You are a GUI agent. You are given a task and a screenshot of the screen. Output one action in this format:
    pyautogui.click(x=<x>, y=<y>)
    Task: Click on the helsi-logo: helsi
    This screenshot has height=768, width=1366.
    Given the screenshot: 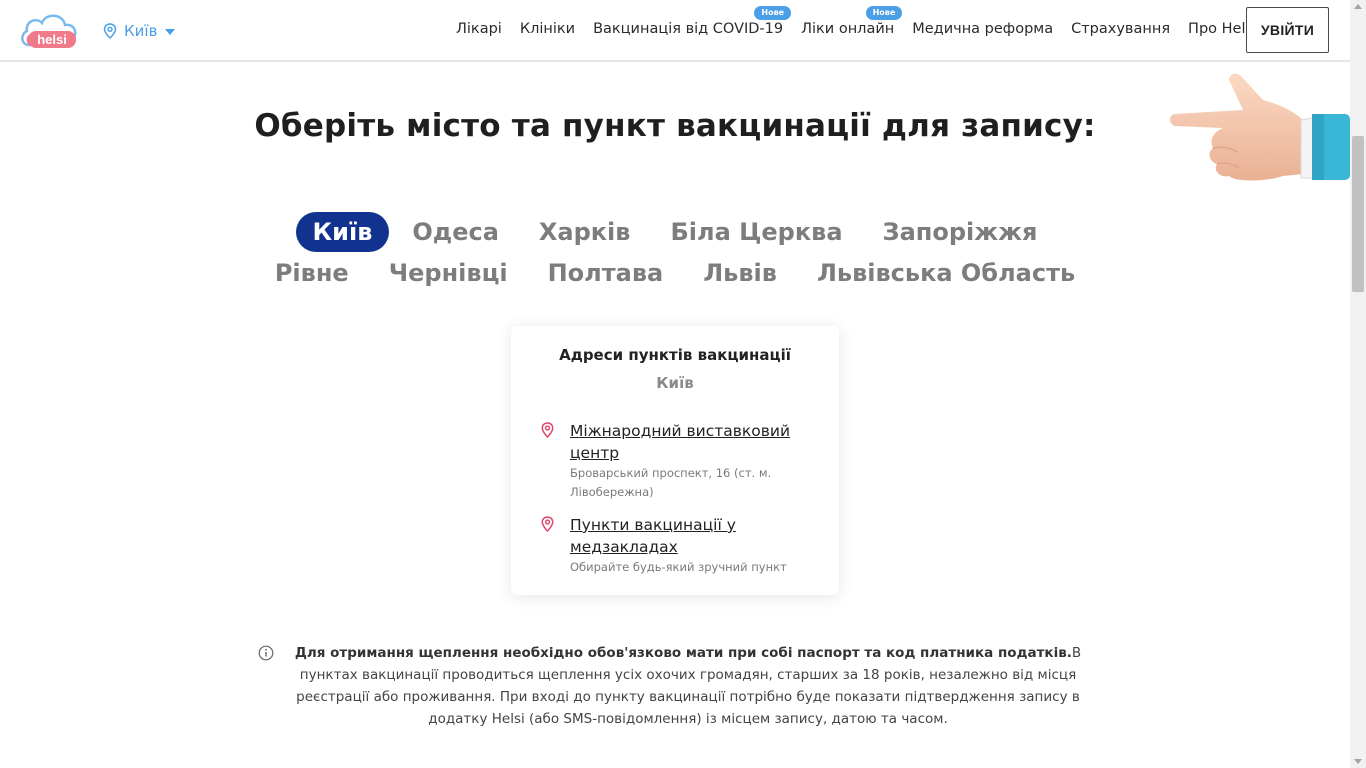 What is the action you would take?
    pyautogui.click(x=50, y=30)
    